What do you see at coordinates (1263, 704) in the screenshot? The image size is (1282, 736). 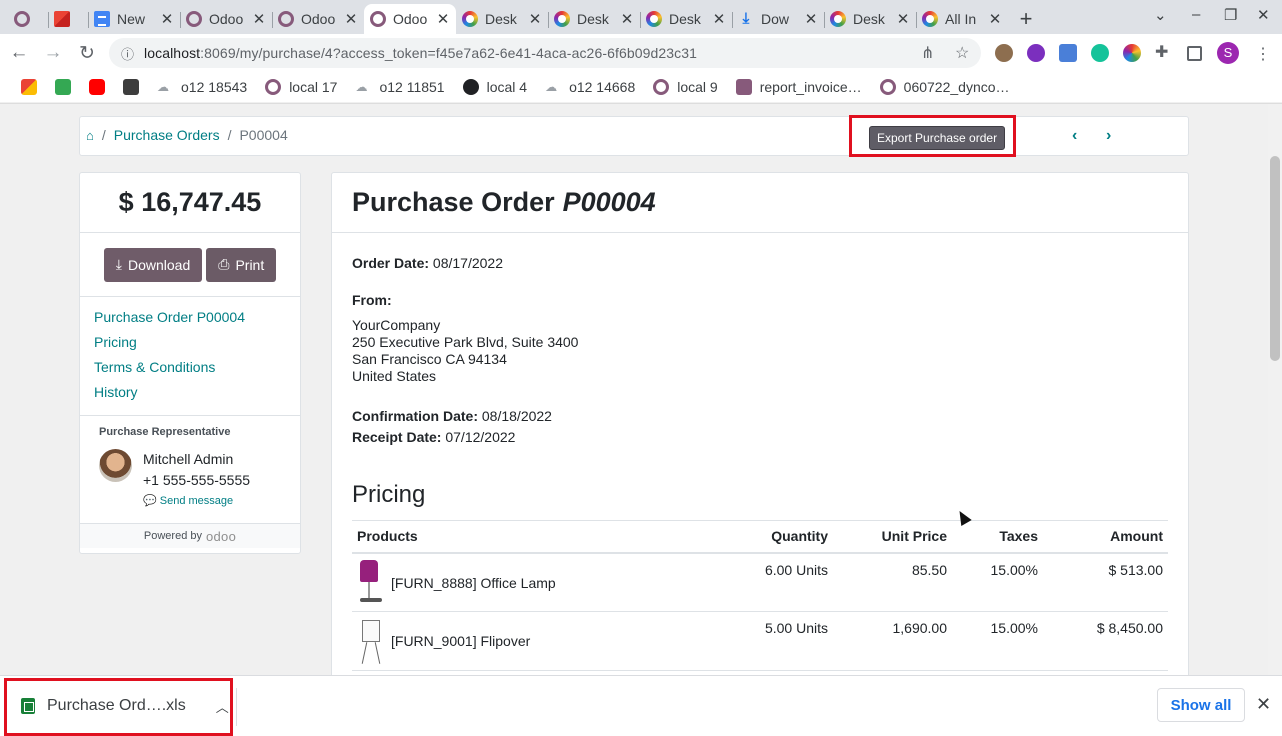 I see `close-download-bar-icon: ✕` at bounding box center [1263, 704].